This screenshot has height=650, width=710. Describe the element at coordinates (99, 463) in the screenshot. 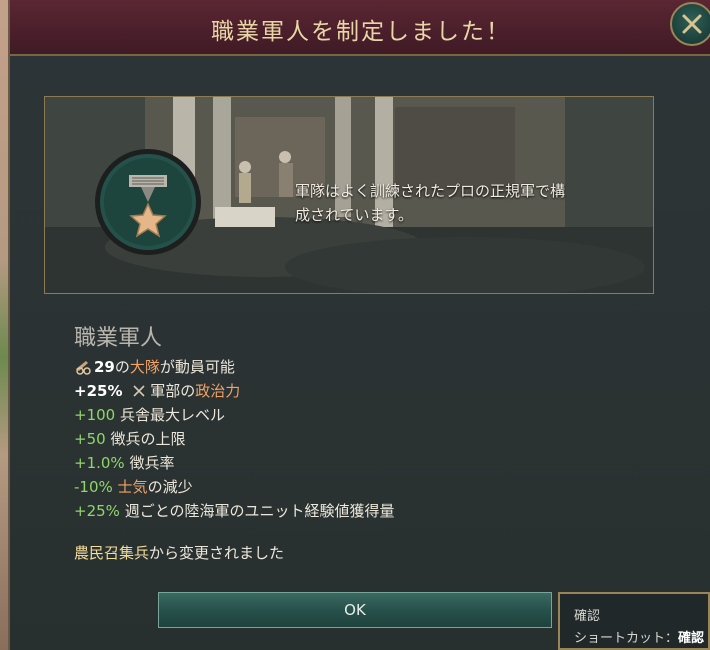

I see `effect-value: +1.0%` at that location.